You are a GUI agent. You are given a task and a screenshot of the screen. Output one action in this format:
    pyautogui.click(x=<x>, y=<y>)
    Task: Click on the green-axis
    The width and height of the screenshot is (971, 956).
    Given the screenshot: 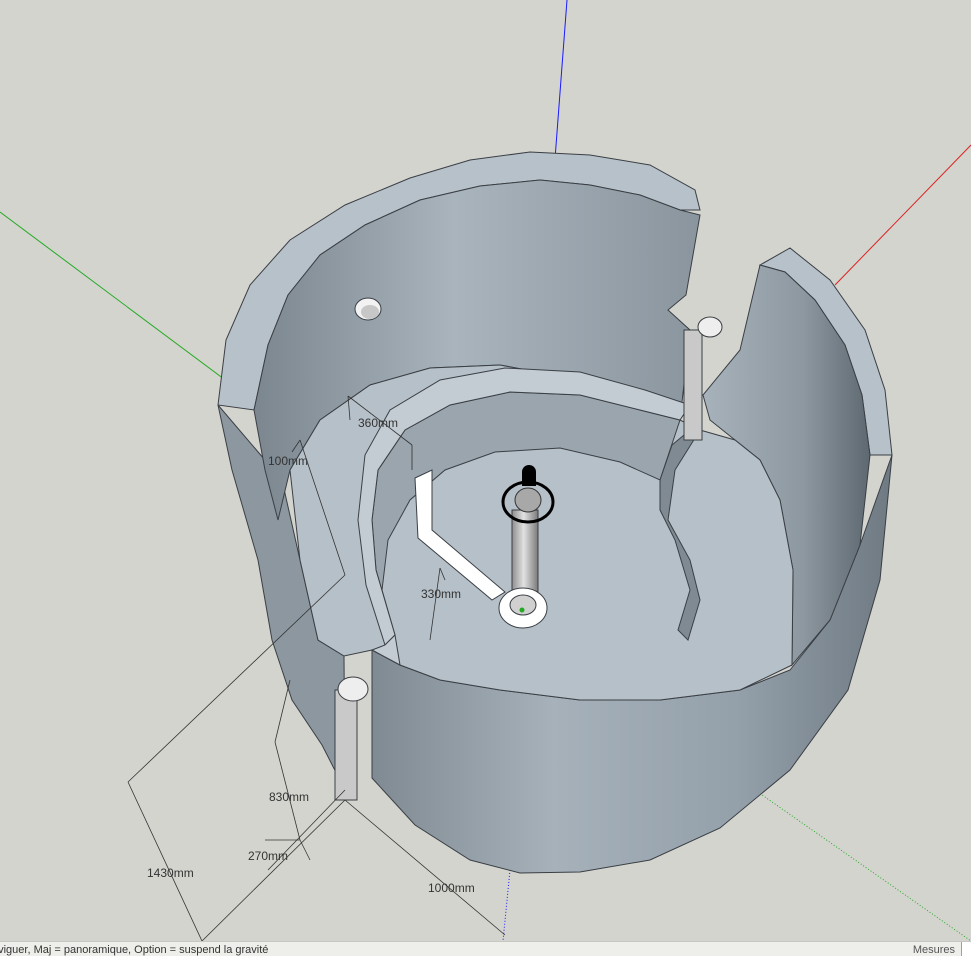 What is the action you would take?
    pyautogui.click(x=114, y=297)
    